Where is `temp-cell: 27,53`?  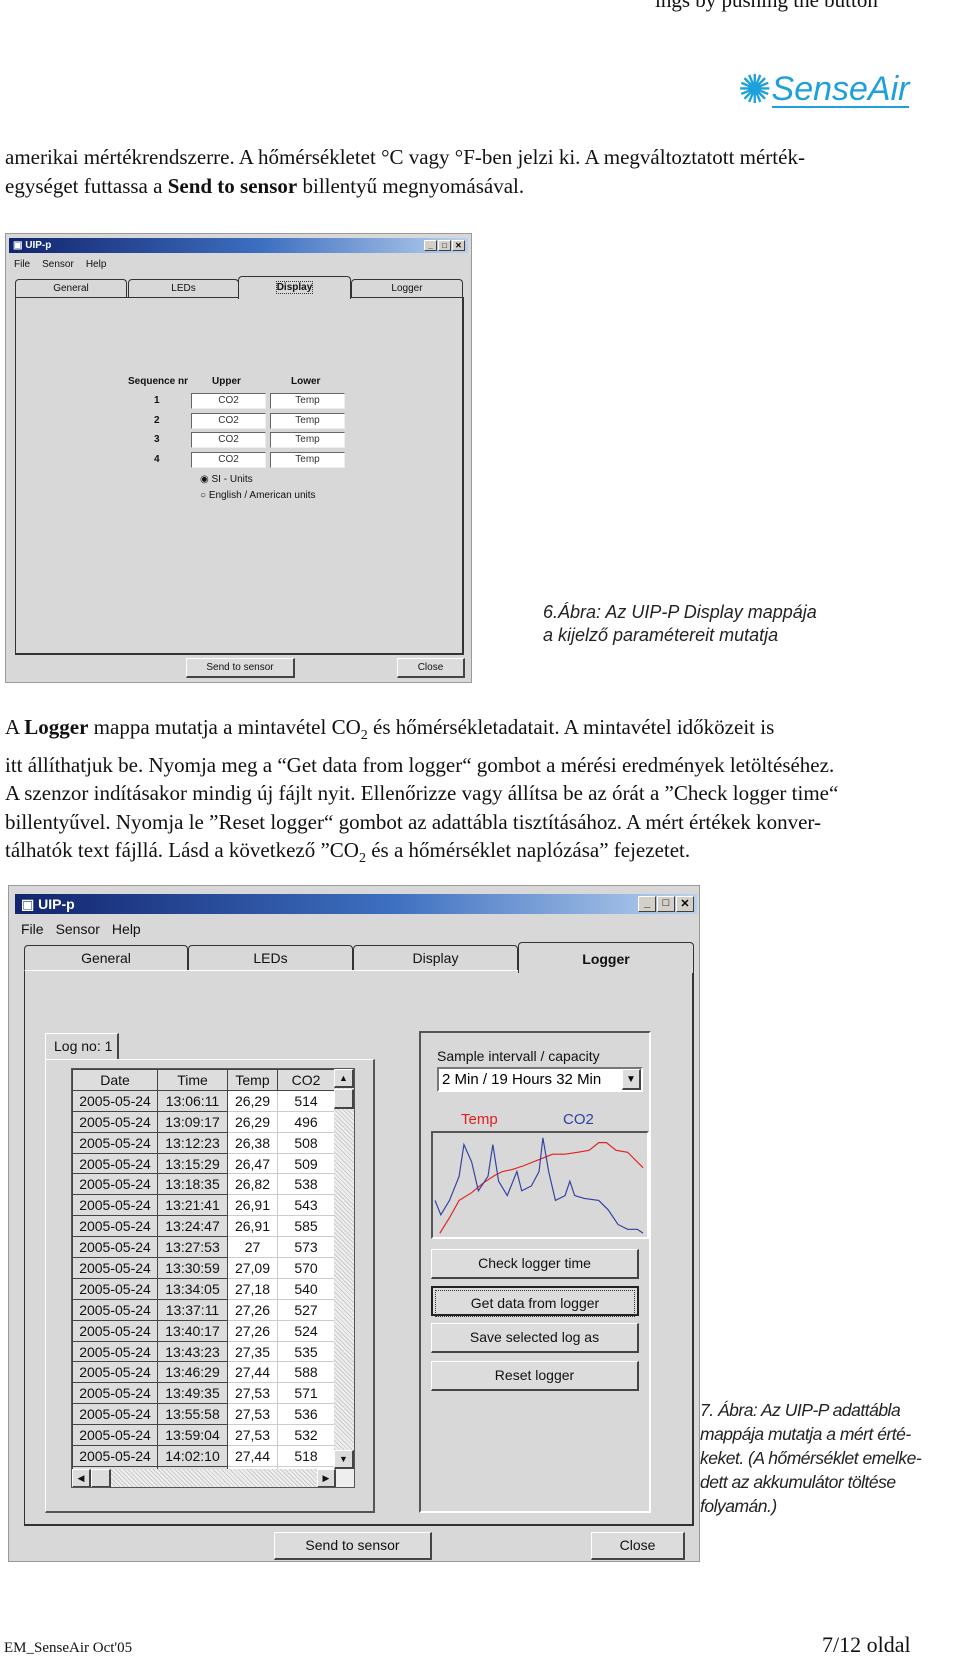 temp-cell: 27,53 is located at coordinates (252, 1393).